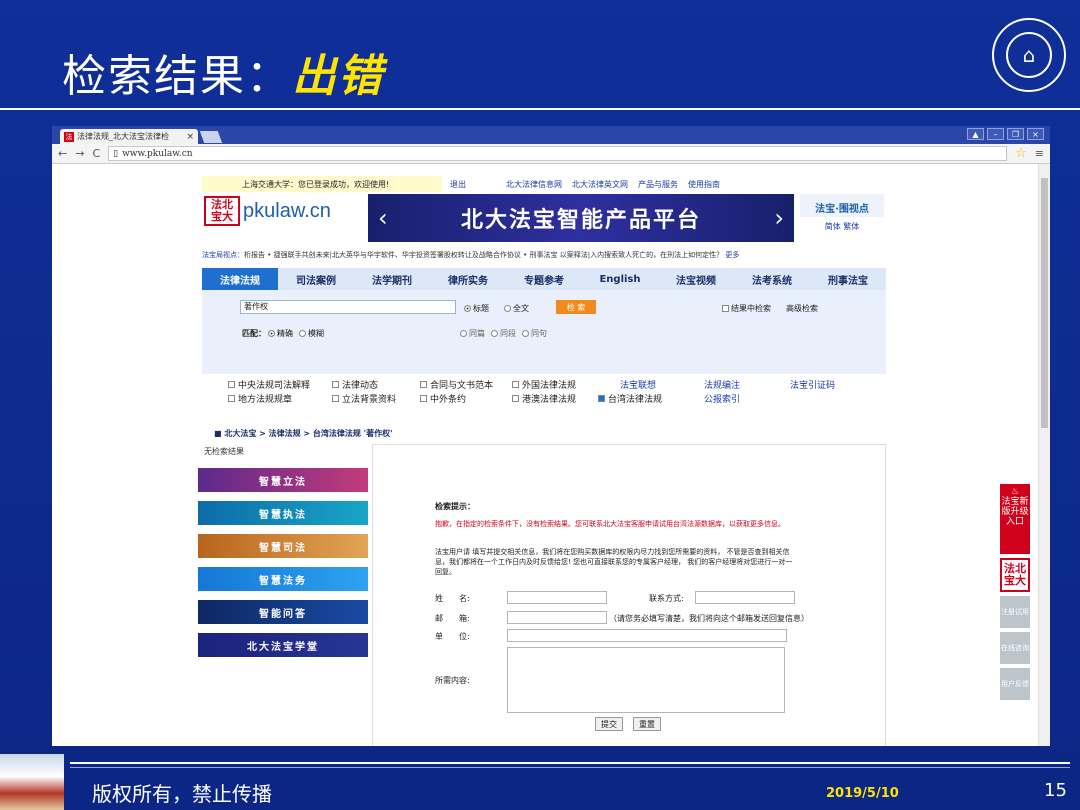 This screenshot has width=1080, height=810. What do you see at coordinates (842, 226) in the screenshot?
I see `language-switch: 简体 繁体` at bounding box center [842, 226].